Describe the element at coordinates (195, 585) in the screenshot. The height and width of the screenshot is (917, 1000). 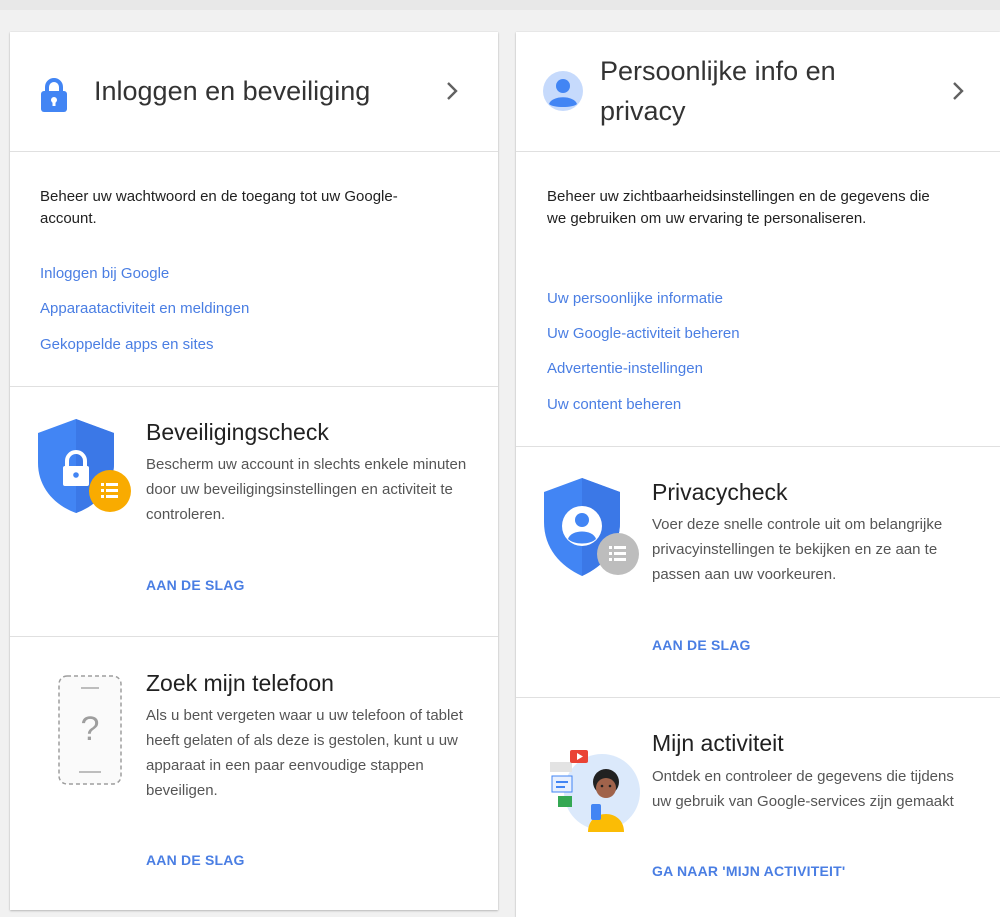
I see `security-check-start-button: AAN DE SLAG` at that location.